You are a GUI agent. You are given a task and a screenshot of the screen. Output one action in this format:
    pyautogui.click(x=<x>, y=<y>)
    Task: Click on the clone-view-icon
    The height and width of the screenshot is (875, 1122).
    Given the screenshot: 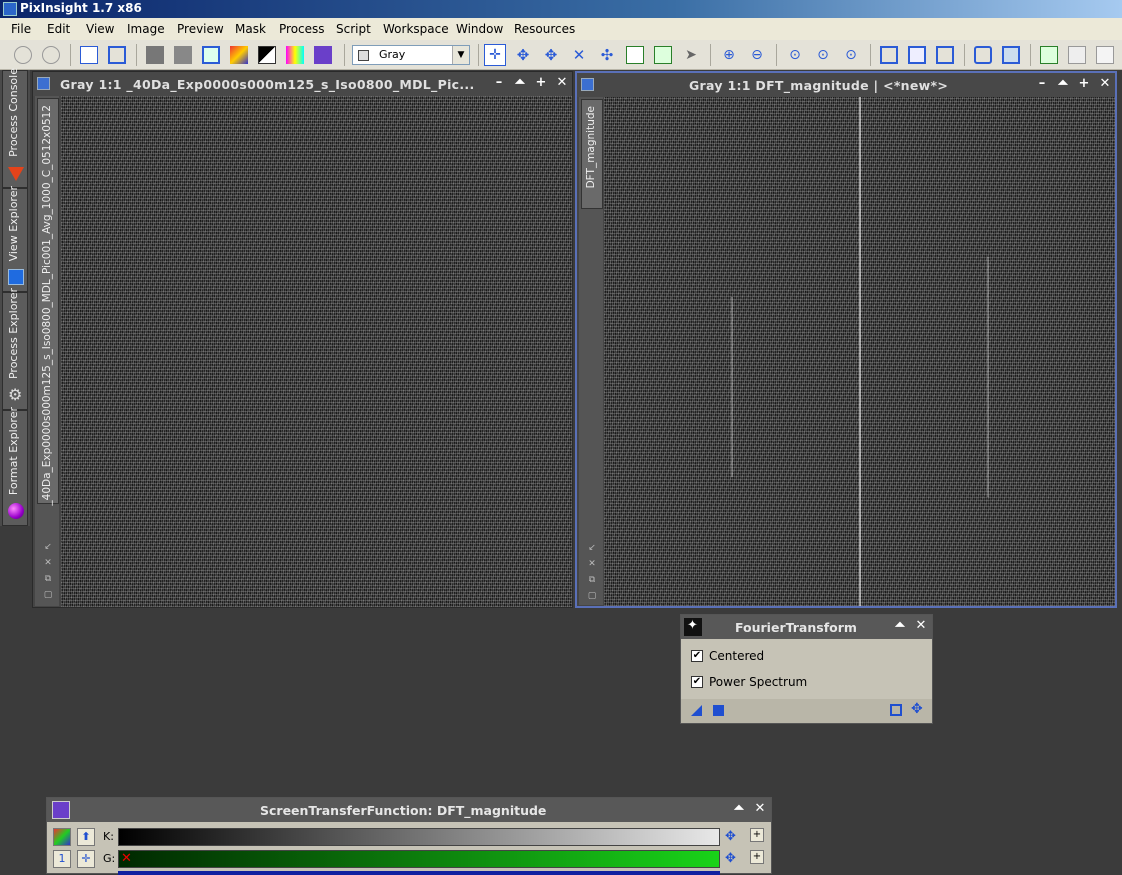 What is the action you would take?
    pyautogui.click(x=117, y=55)
    